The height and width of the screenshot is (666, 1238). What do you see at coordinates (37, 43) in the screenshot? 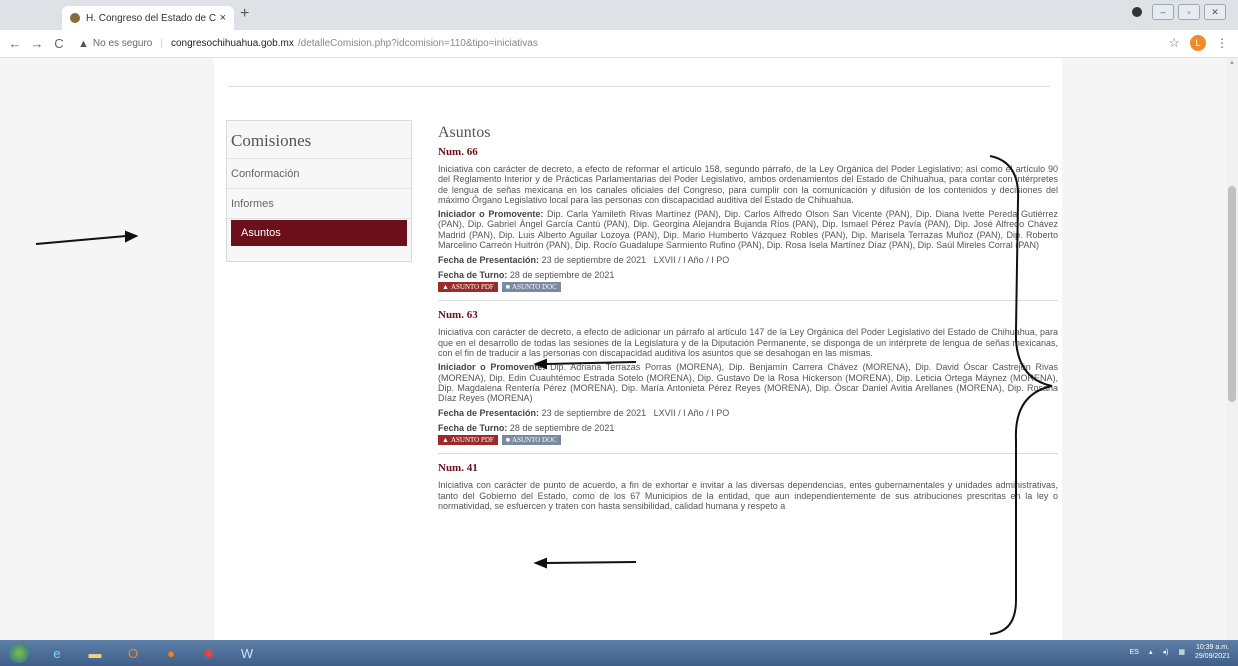
I see `forward-icon: →` at bounding box center [37, 43].